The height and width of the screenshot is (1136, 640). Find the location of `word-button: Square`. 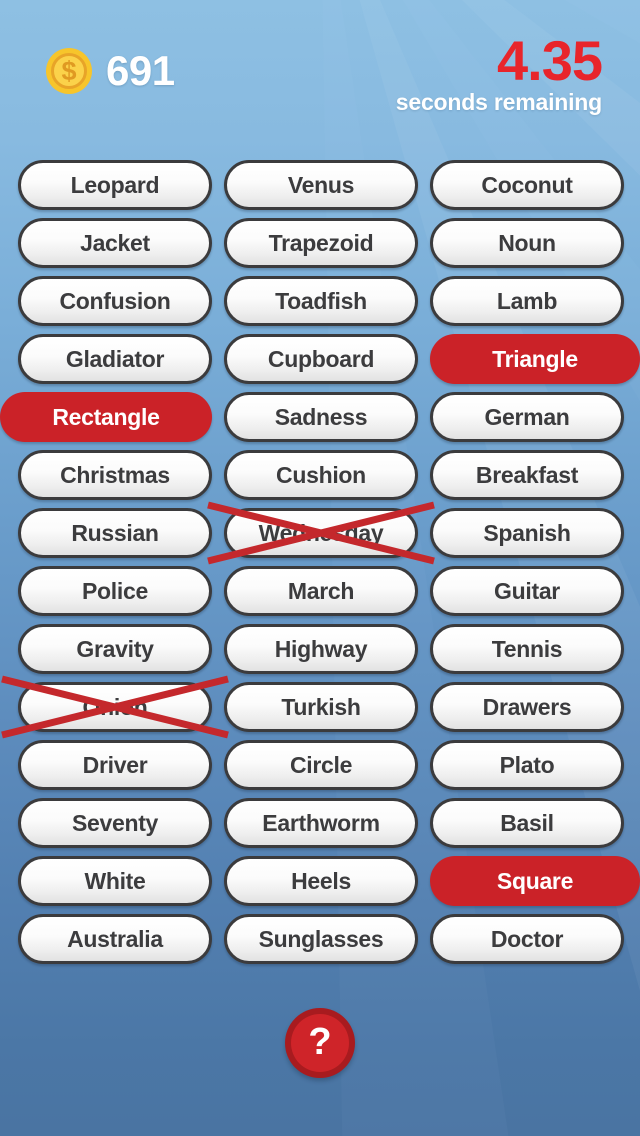

word-button: Square is located at coordinates (535, 881).